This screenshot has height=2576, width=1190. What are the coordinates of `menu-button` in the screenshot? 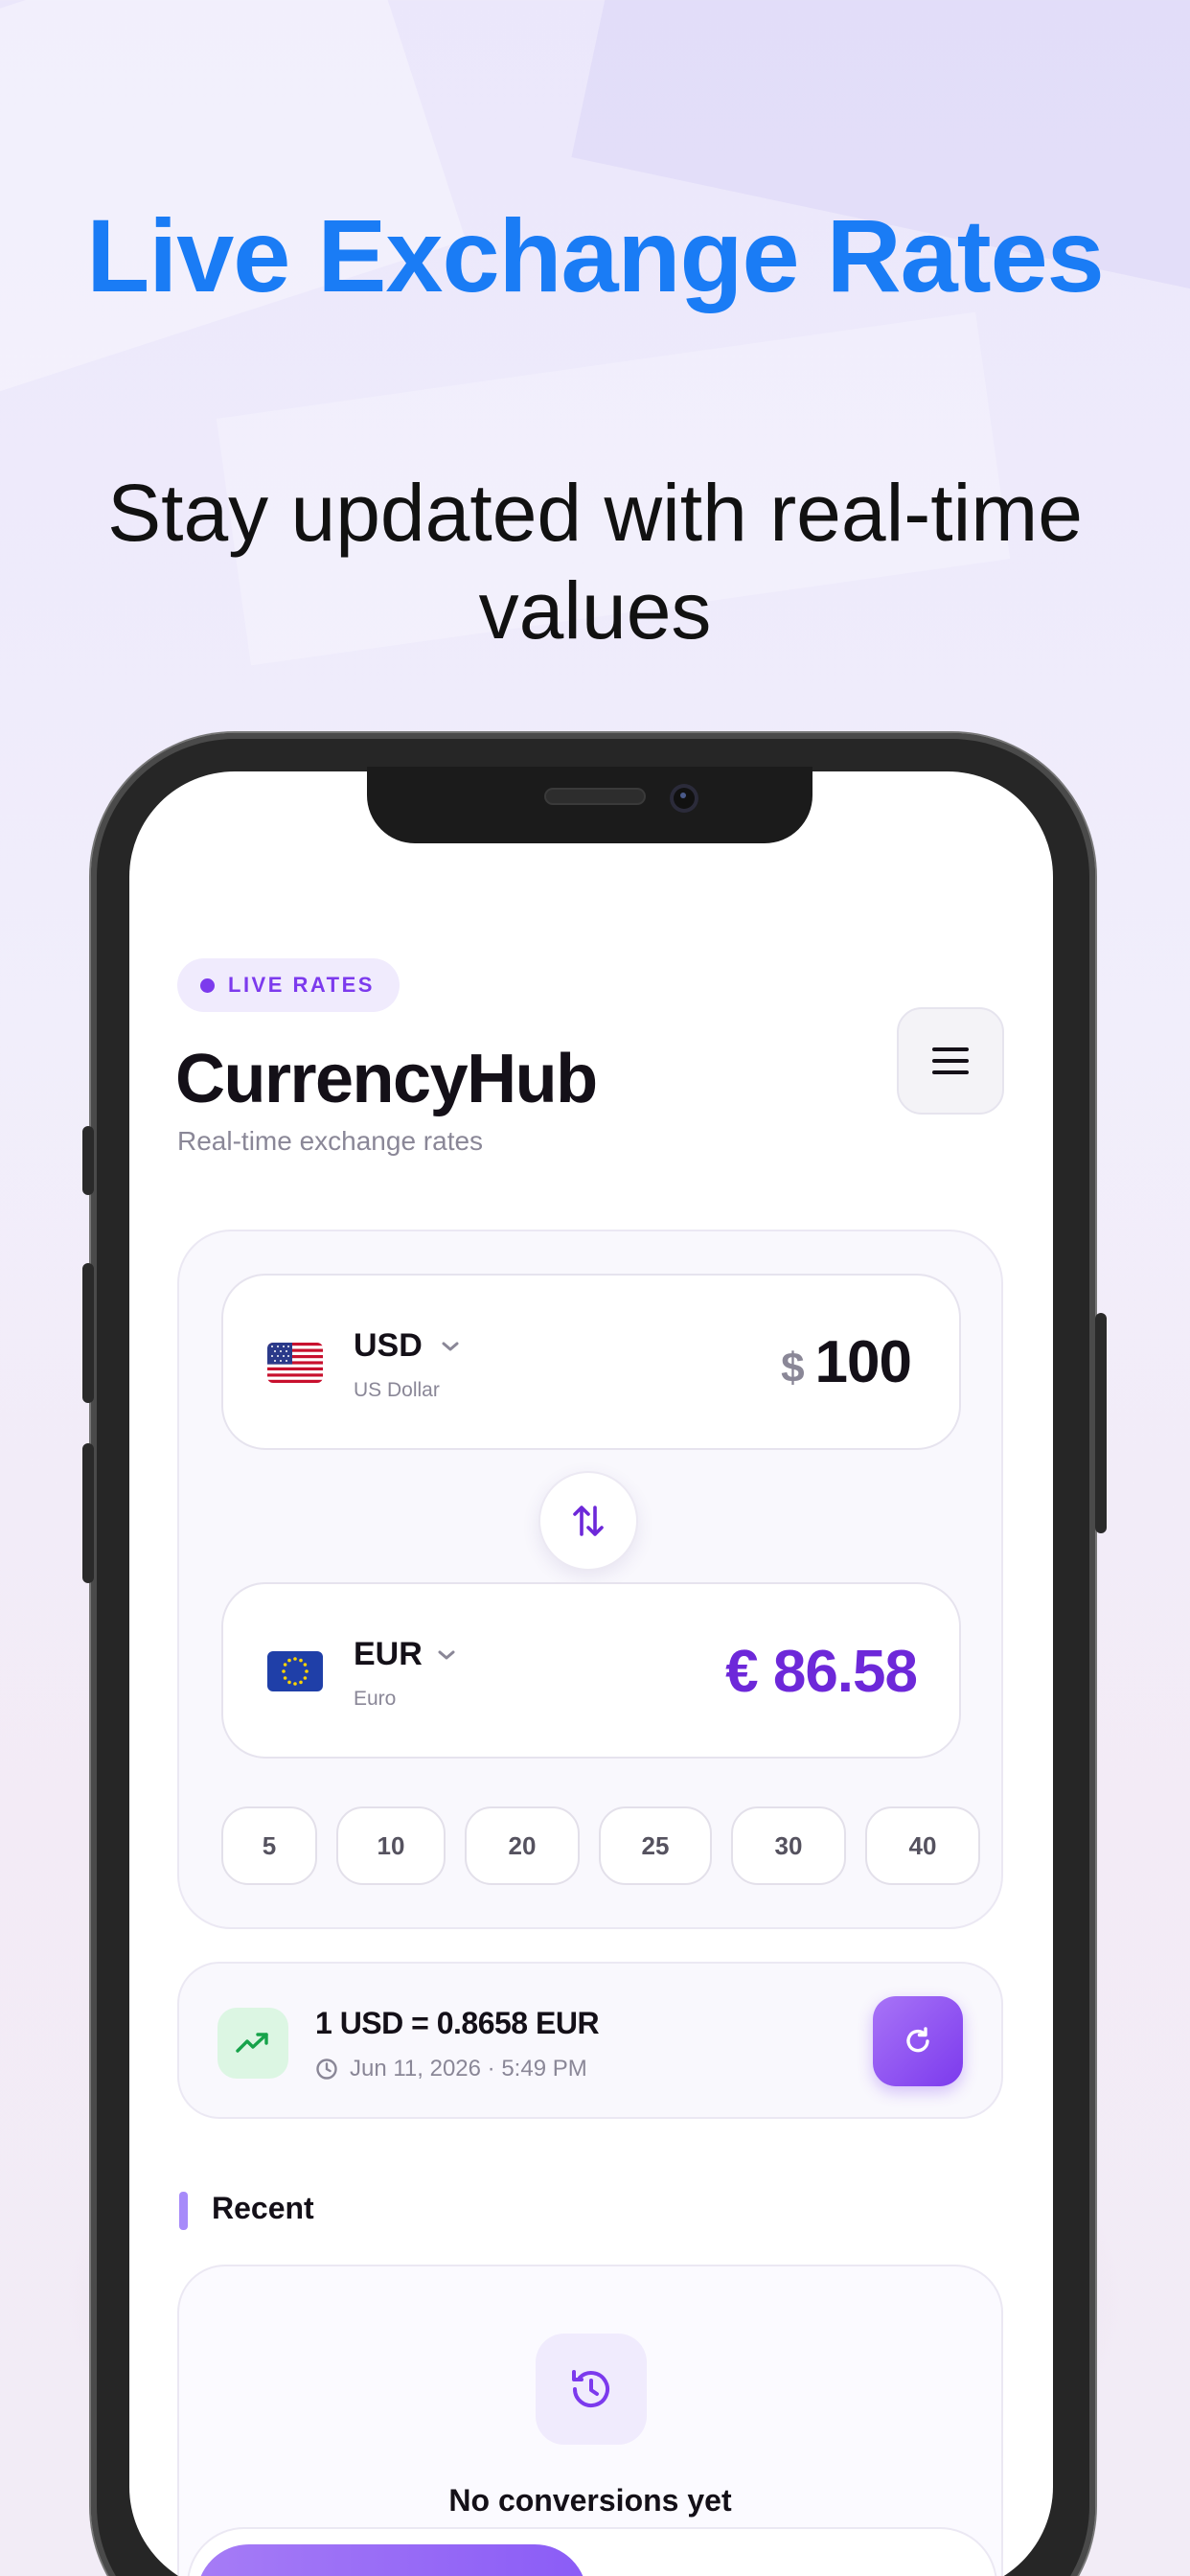 It's located at (951, 1061).